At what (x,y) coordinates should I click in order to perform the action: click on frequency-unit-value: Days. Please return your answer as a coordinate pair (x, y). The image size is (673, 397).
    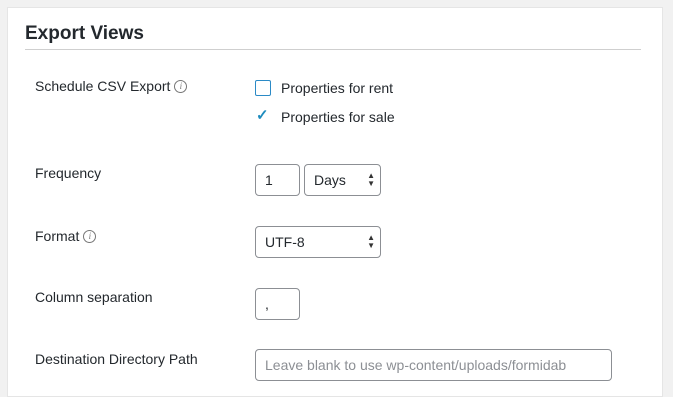
    Looking at the image, I should click on (330, 180).